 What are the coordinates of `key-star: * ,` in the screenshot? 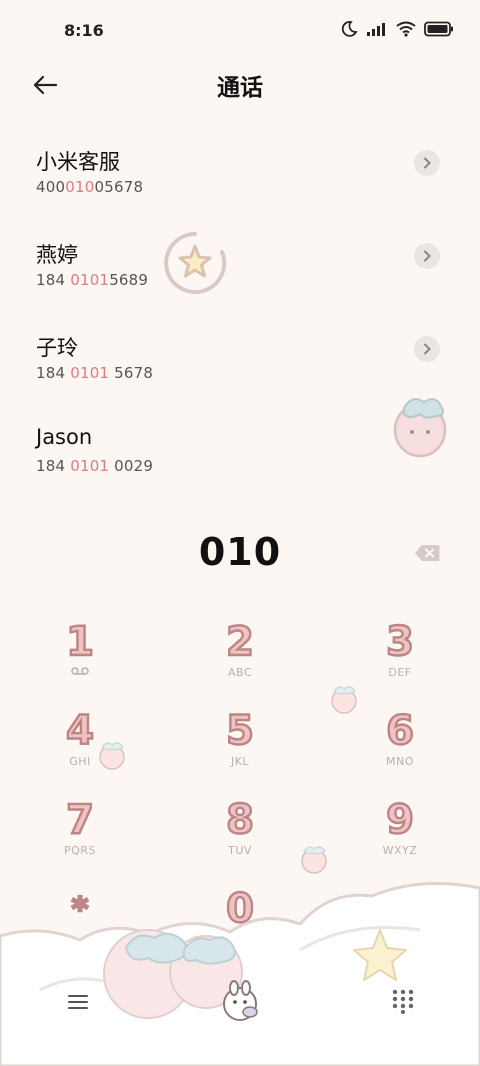 It's located at (80, 925).